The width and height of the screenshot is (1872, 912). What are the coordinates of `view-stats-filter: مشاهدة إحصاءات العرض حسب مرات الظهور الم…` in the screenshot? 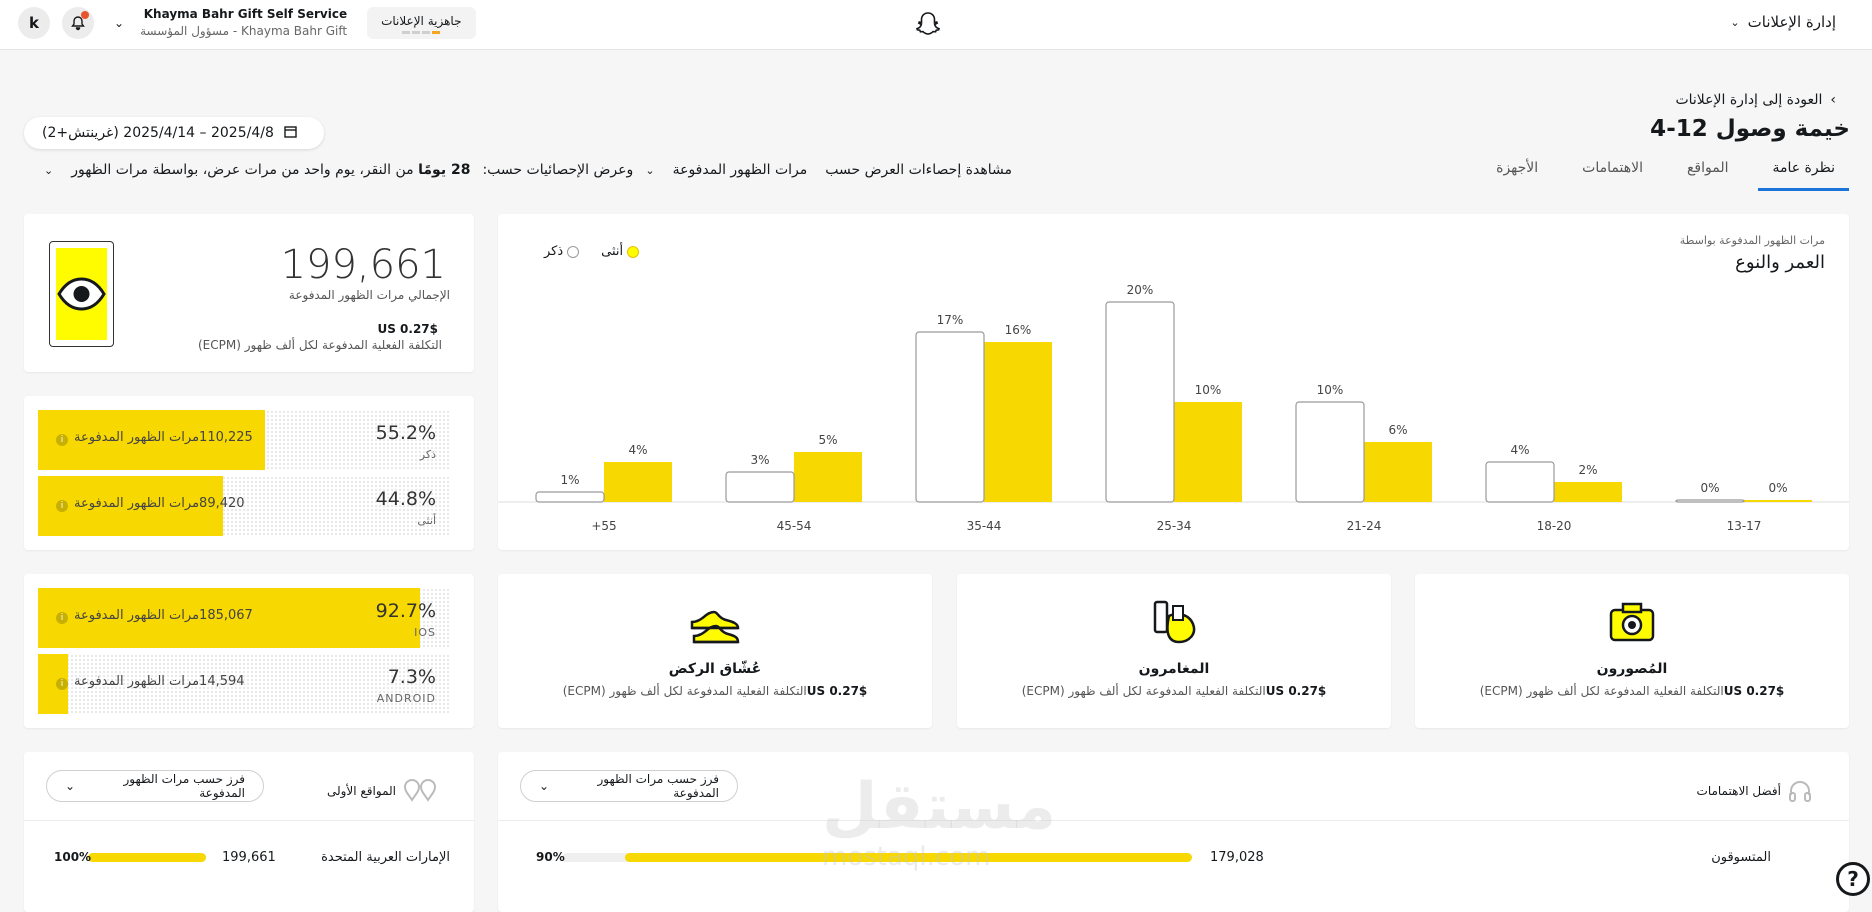 It's located at (828, 170).